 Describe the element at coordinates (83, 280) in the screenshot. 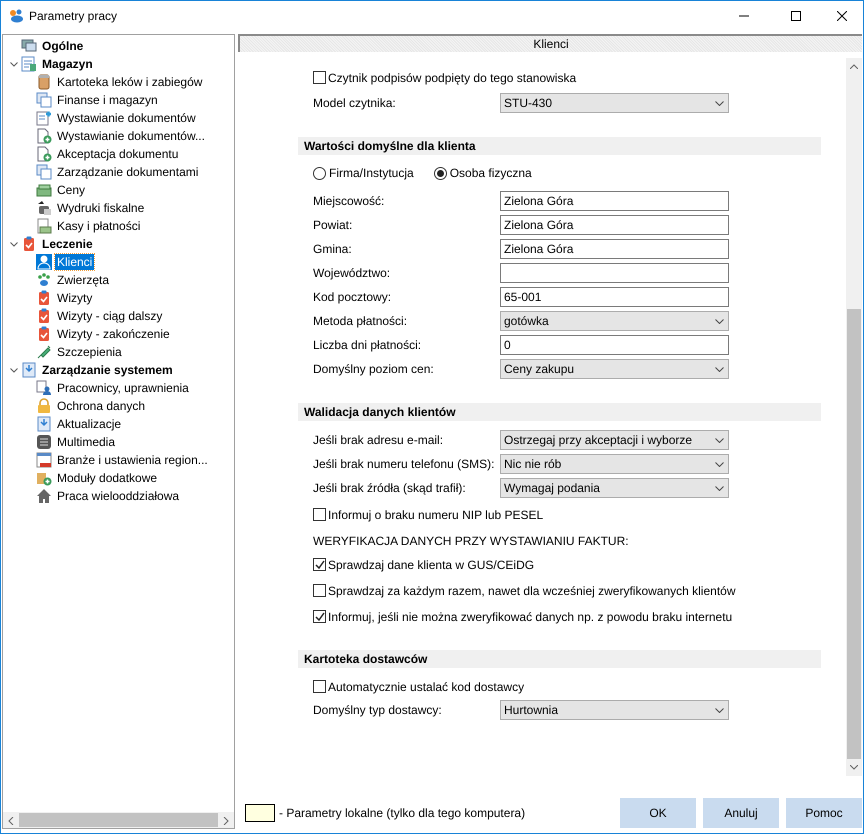

I see `tree-item: Zwierzęta` at that location.